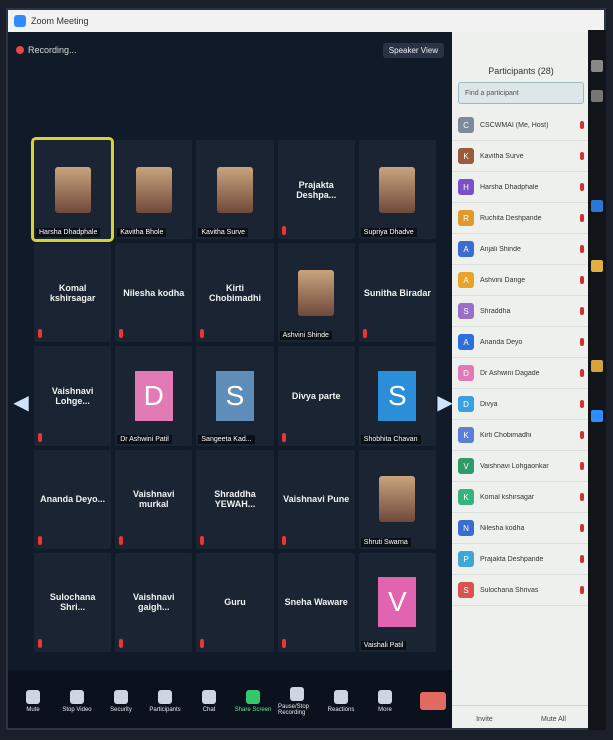 The width and height of the screenshot is (613, 740). Describe the element at coordinates (397, 190) in the screenshot. I see `participant-tile: Supriya Dhadve` at that location.